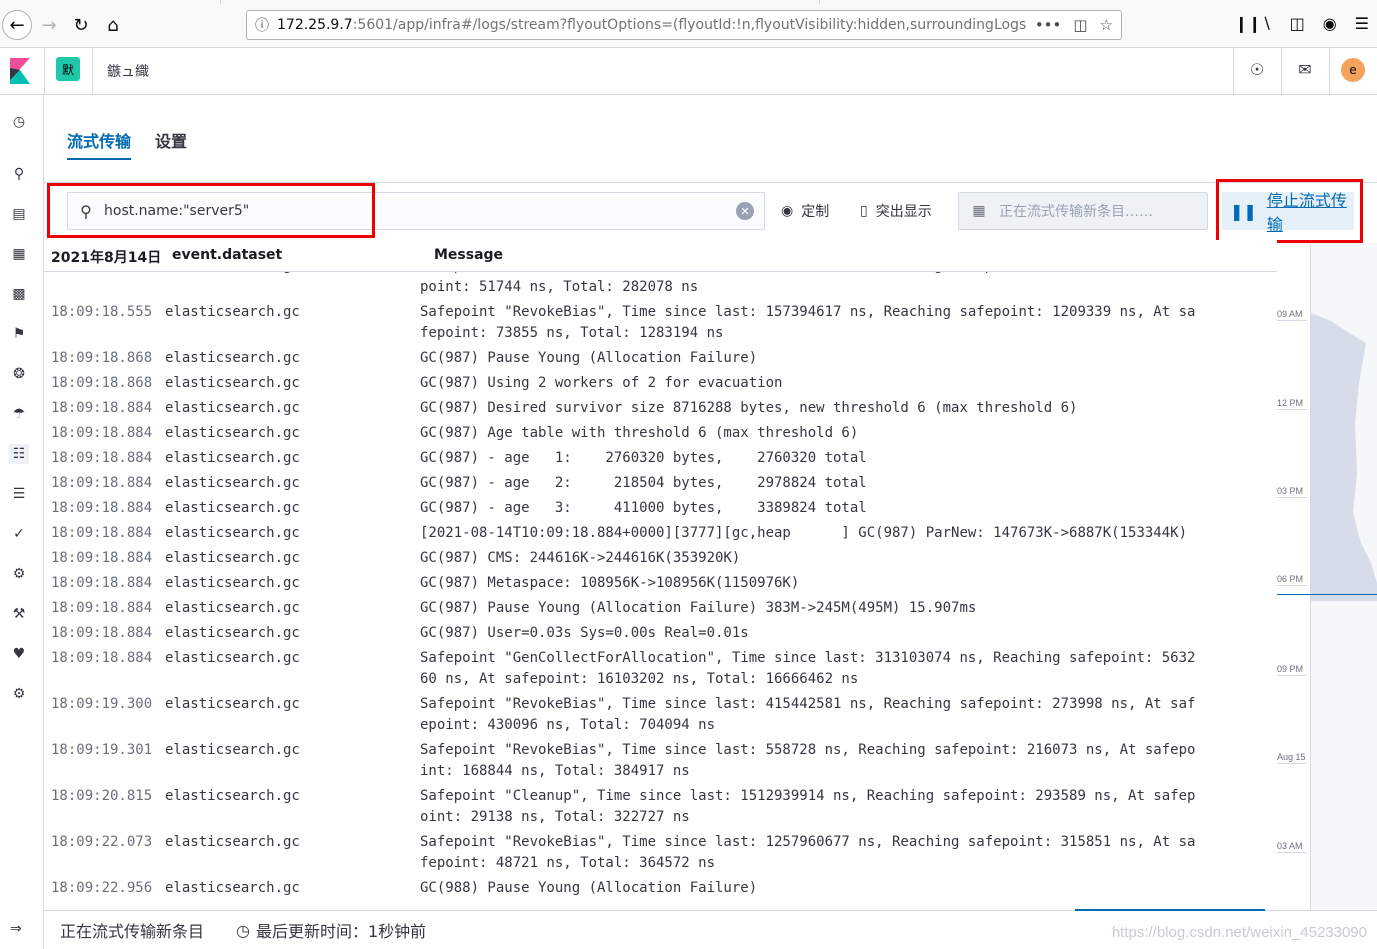 The height and width of the screenshot is (949, 1377). What do you see at coordinates (1292, 847) in the screenshot?
I see `minimap-tick-label: 03 AM` at bounding box center [1292, 847].